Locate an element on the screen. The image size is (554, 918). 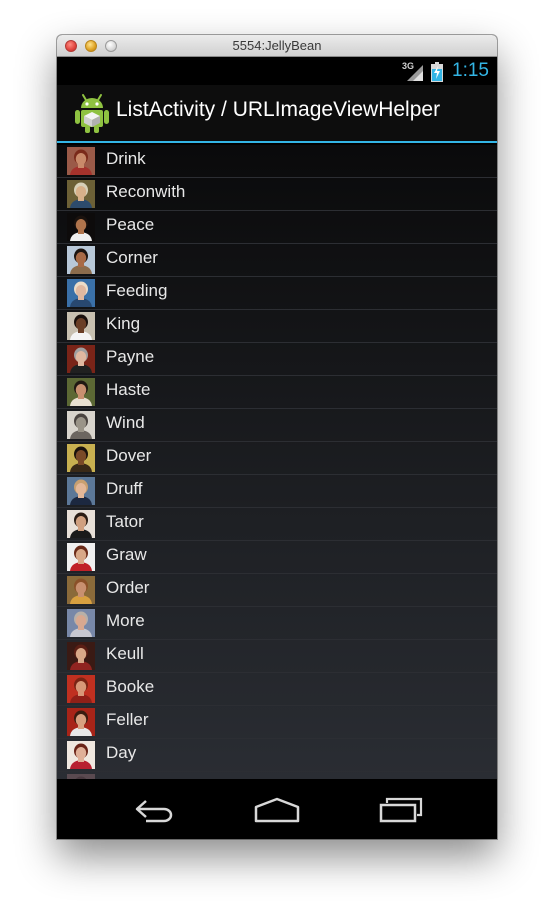
navigation-bar is located at coordinates (277, 809).